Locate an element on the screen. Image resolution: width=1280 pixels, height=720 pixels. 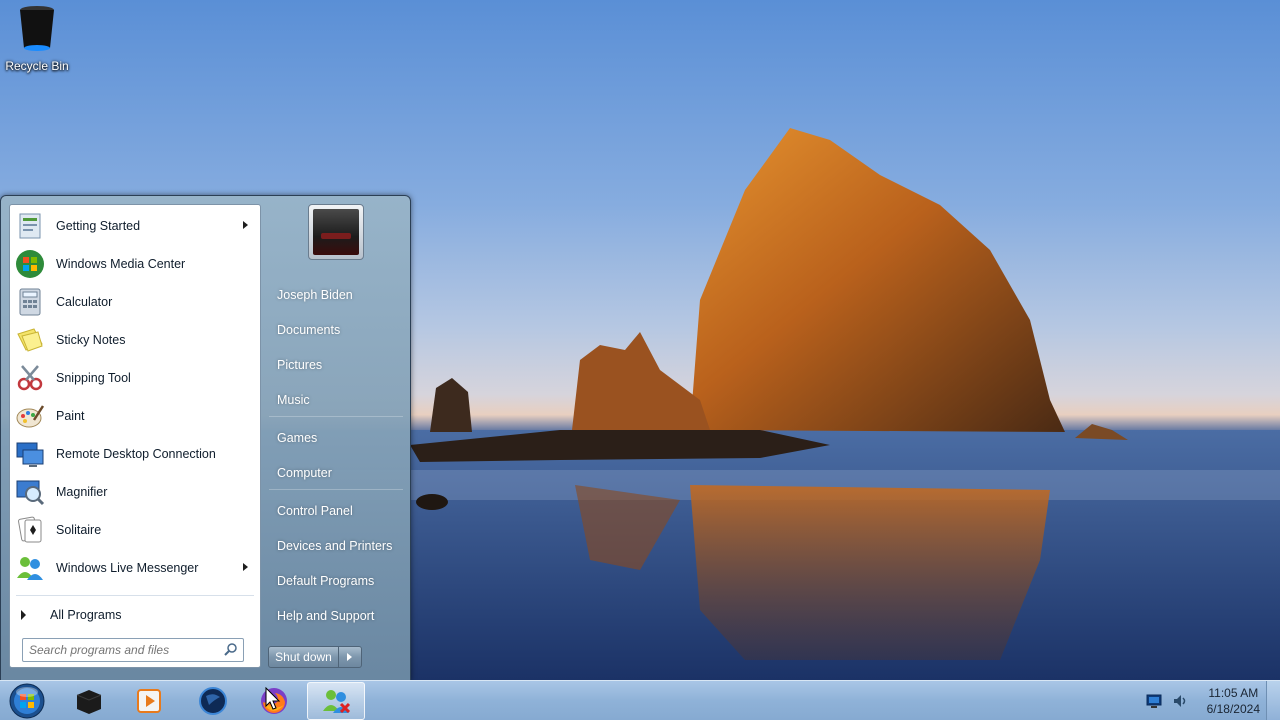
remote-desktop-icon is located at coordinates (30, 454).